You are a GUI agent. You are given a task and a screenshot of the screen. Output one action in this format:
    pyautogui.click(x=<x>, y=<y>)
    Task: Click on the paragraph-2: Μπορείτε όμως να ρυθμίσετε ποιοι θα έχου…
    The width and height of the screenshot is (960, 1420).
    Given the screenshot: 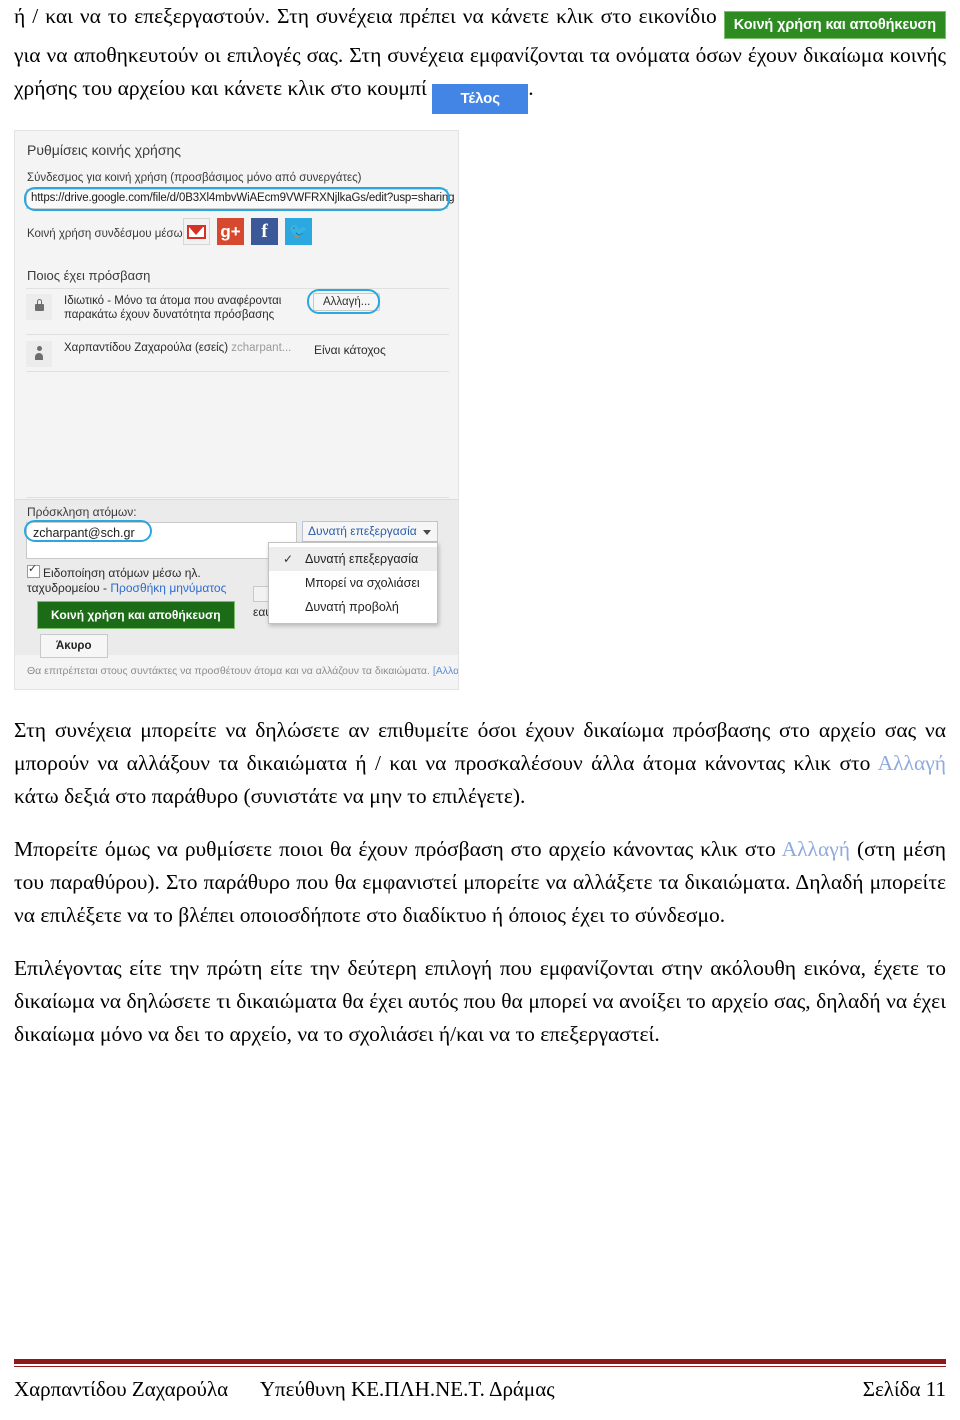 What is the action you would take?
    pyautogui.click(x=480, y=882)
    